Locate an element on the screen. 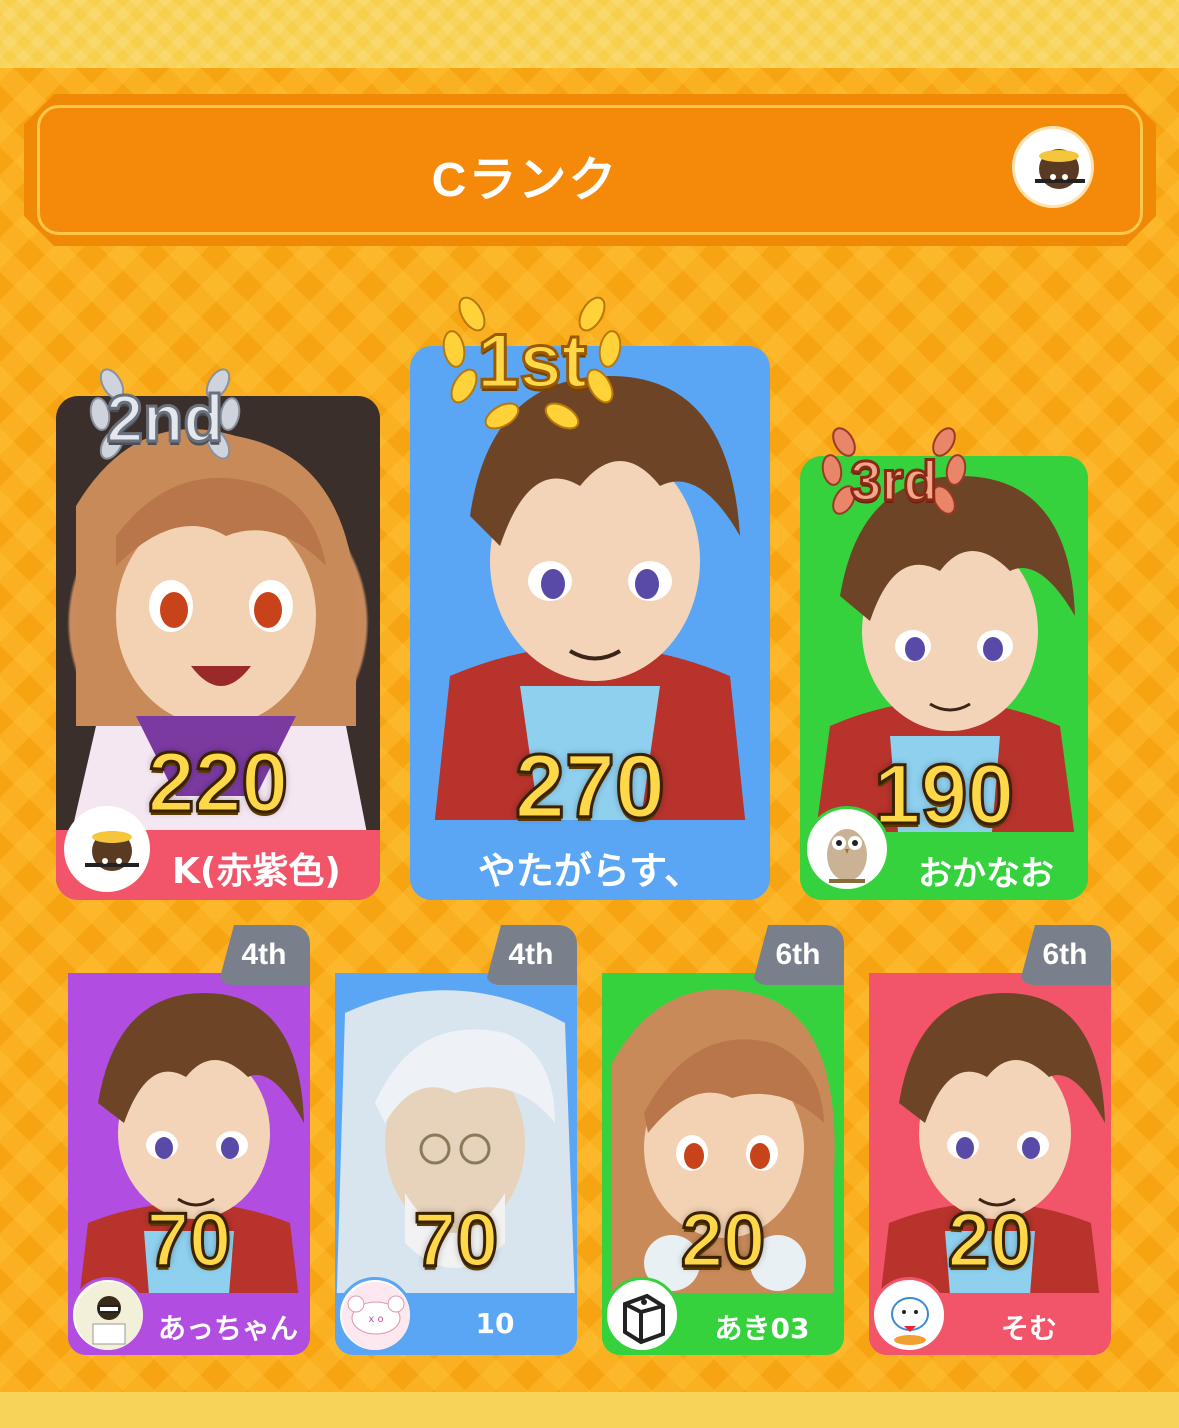 This screenshot has width=1179, height=1428. player-name: そむ is located at coordinates (1028, 1328).